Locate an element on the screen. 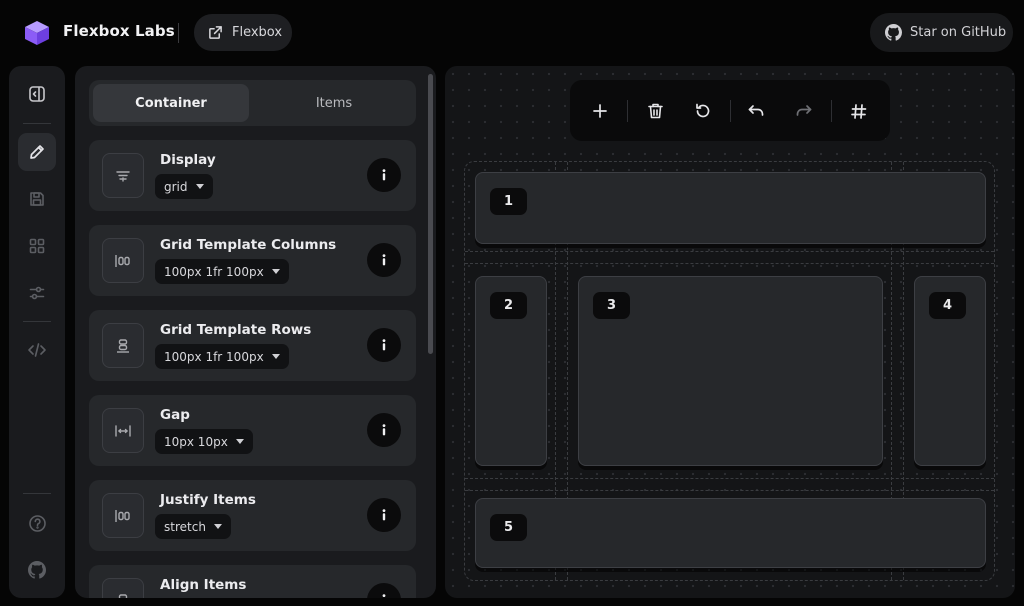  gap-select: 10px 10px is located at coordinates (204, 441).